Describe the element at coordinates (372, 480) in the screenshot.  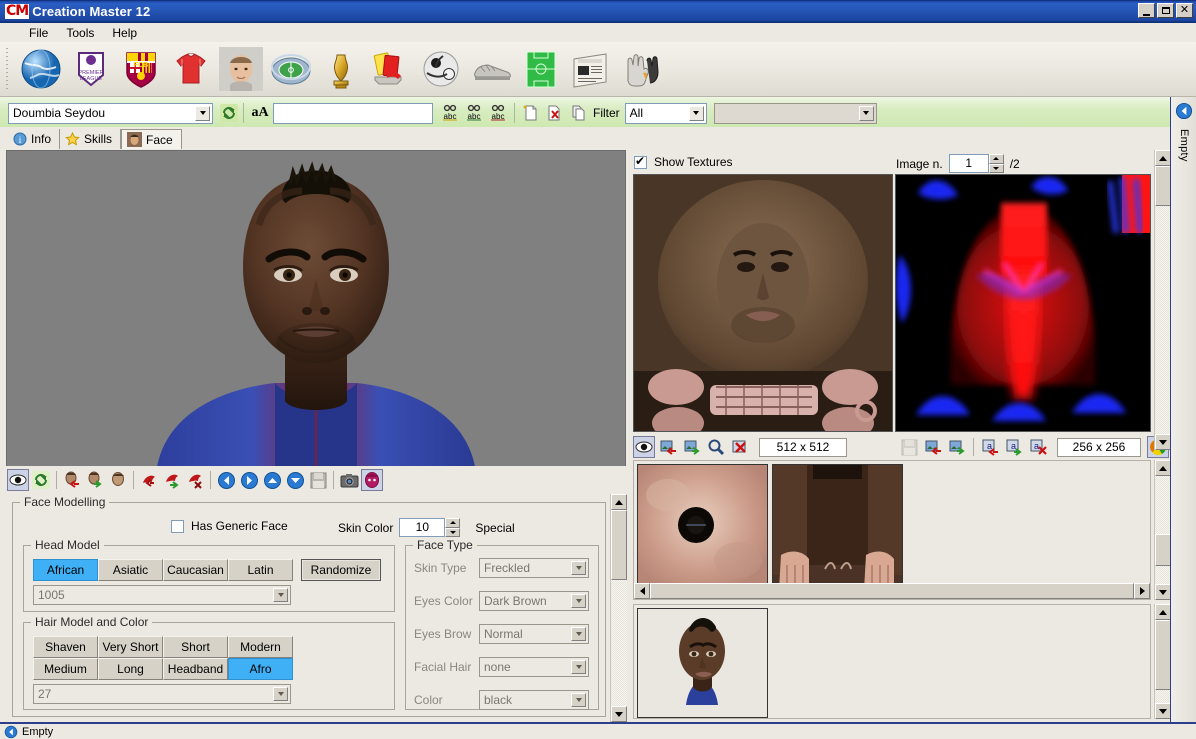
I see `head-color-icon` at that location.